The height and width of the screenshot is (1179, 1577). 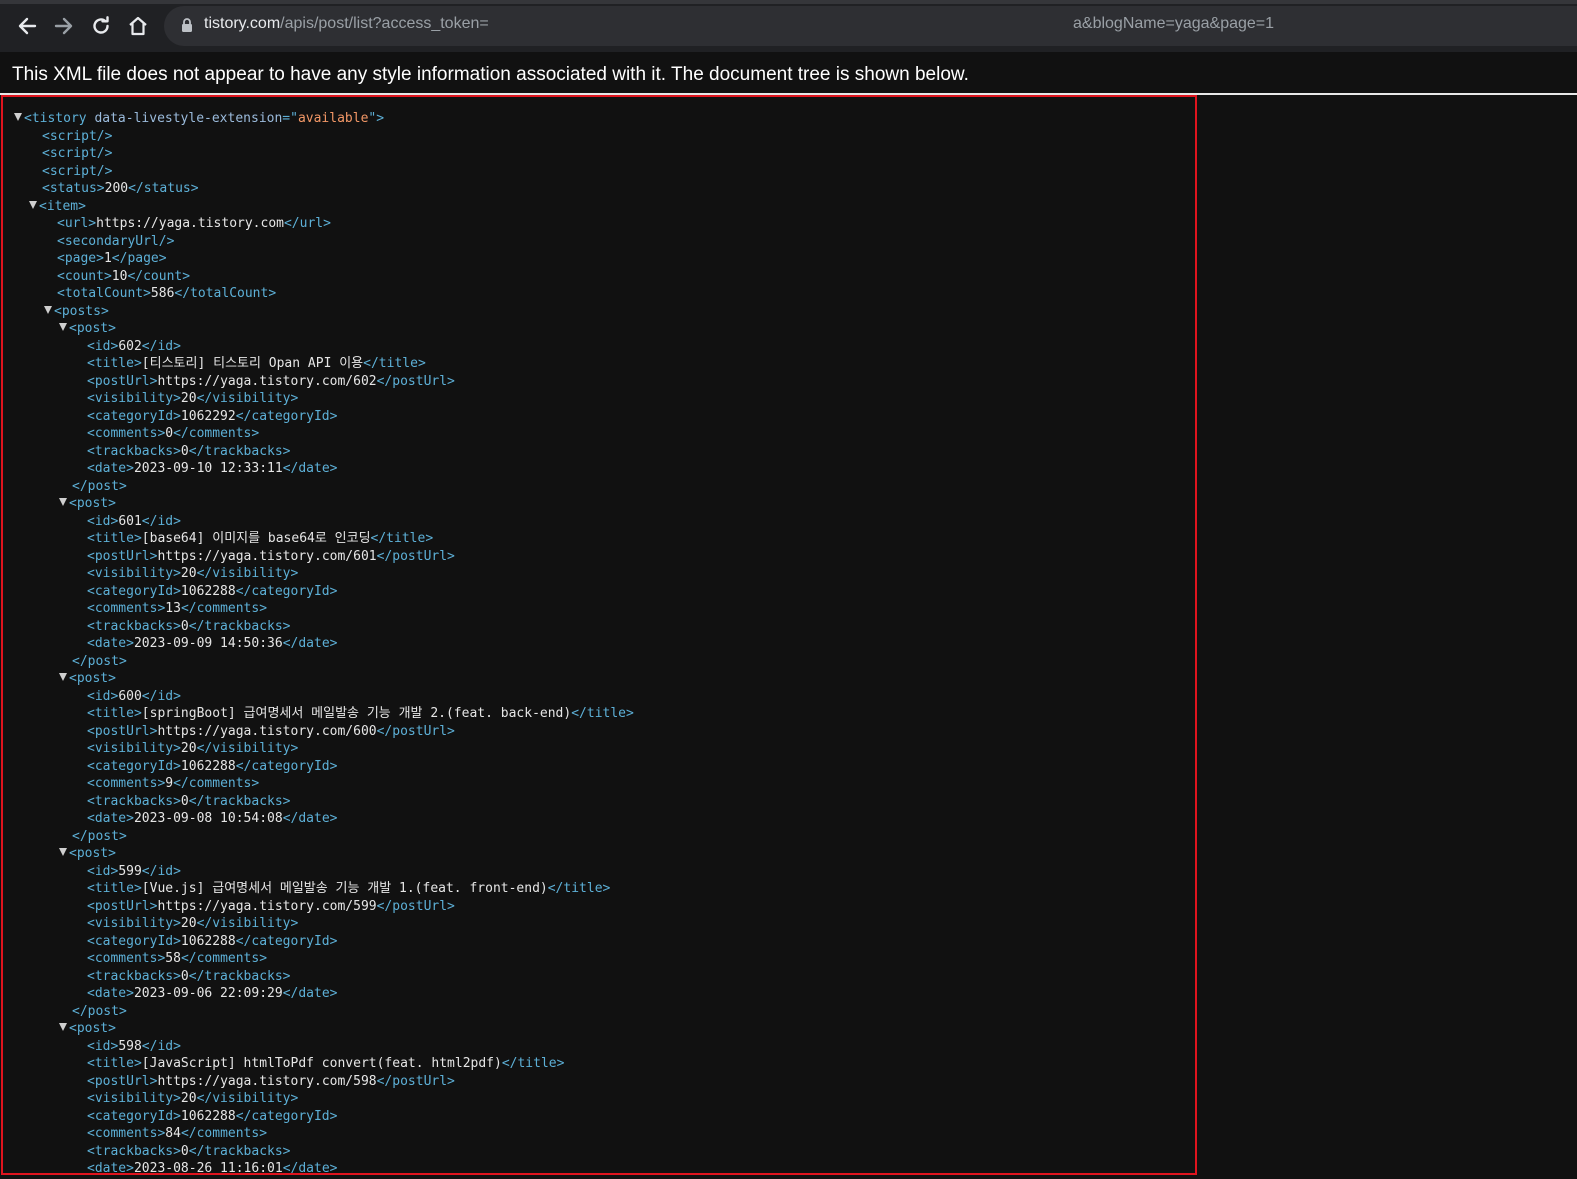 I want to click on xml-value-date: 2023-09-08 10:54:08, so click(x=208, y=818).